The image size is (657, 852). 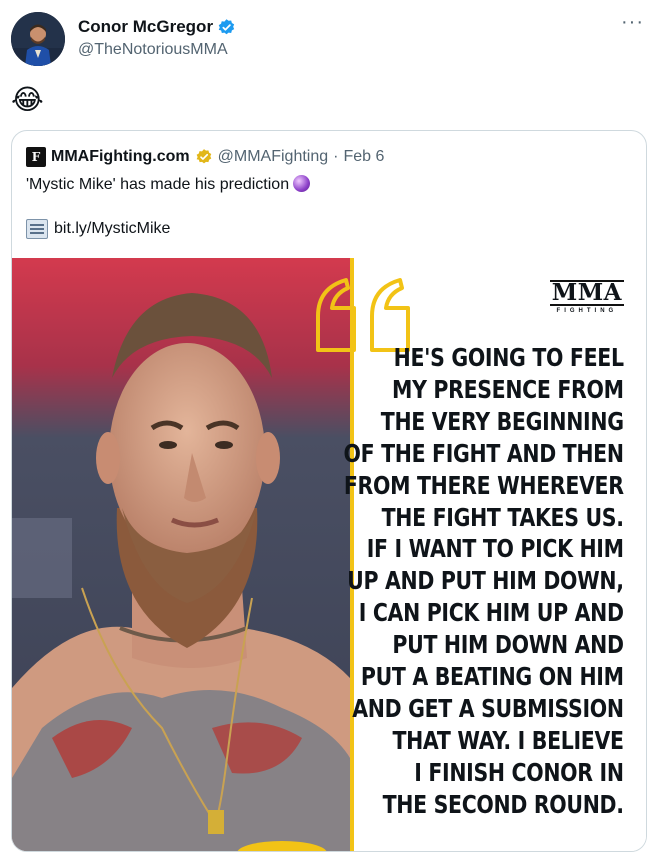 What do you see at coordinates (508, 389) in the screenshot?
I see `quote-line: MY PRESENCE FROM` at bounding box center [508, 389].